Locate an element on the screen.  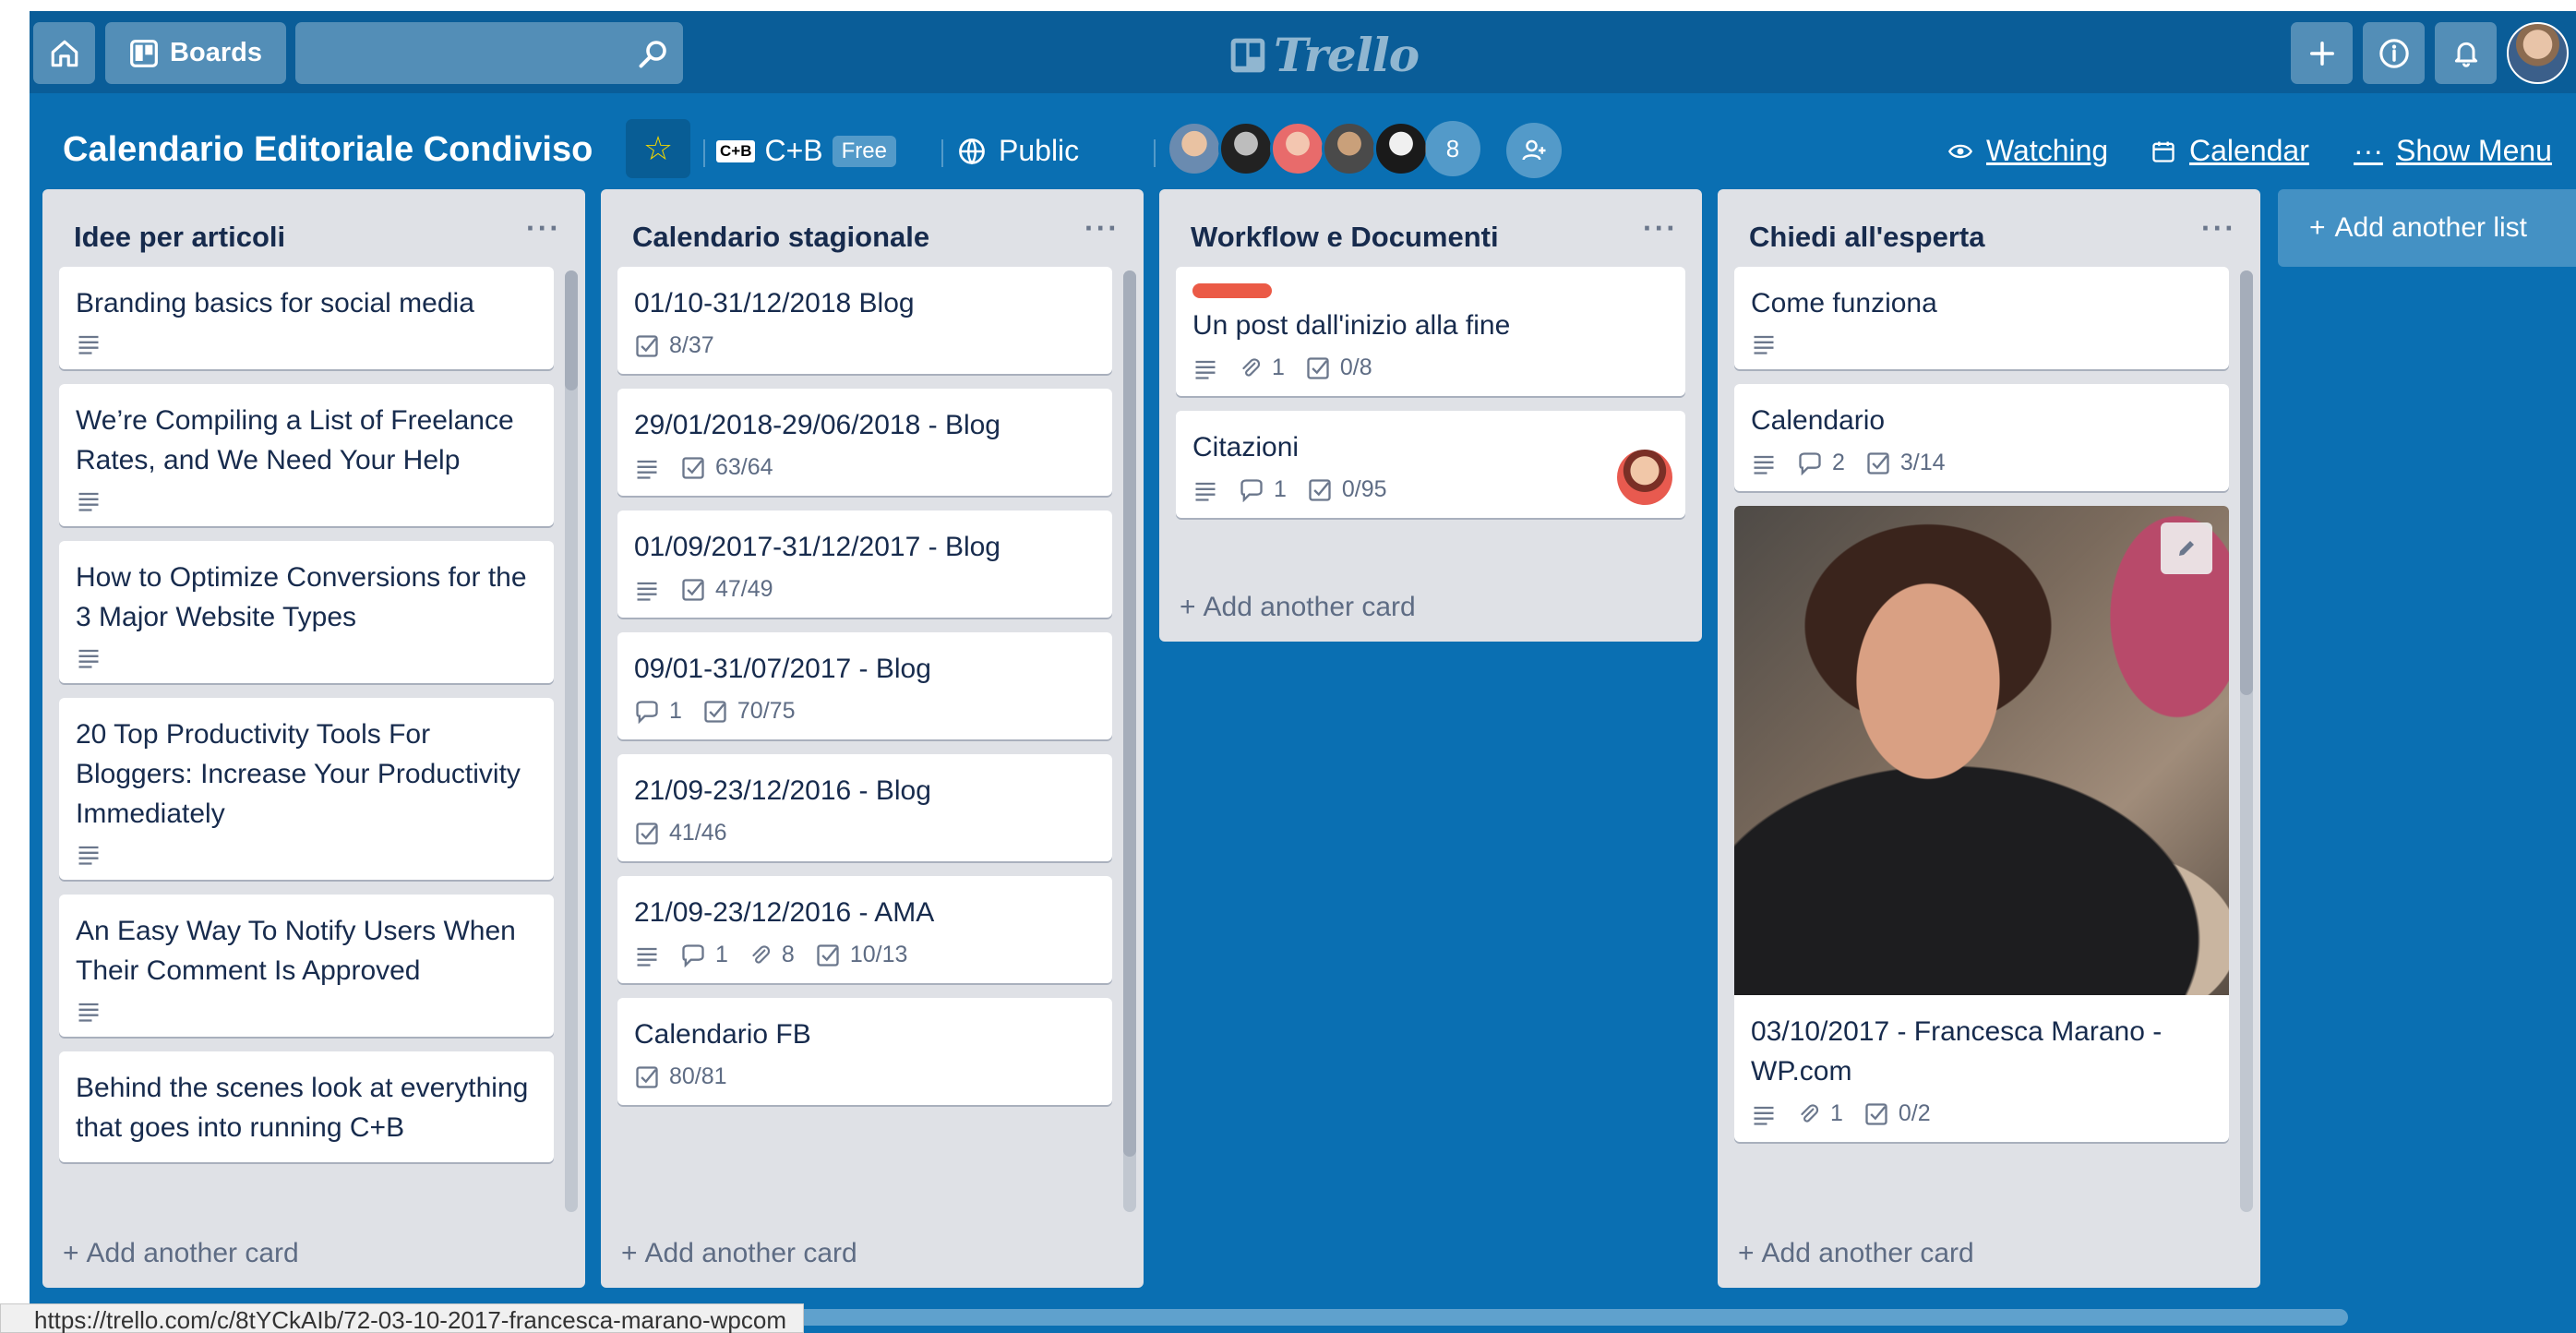
attachments-count: 8 is located at coordinates (788, 955).